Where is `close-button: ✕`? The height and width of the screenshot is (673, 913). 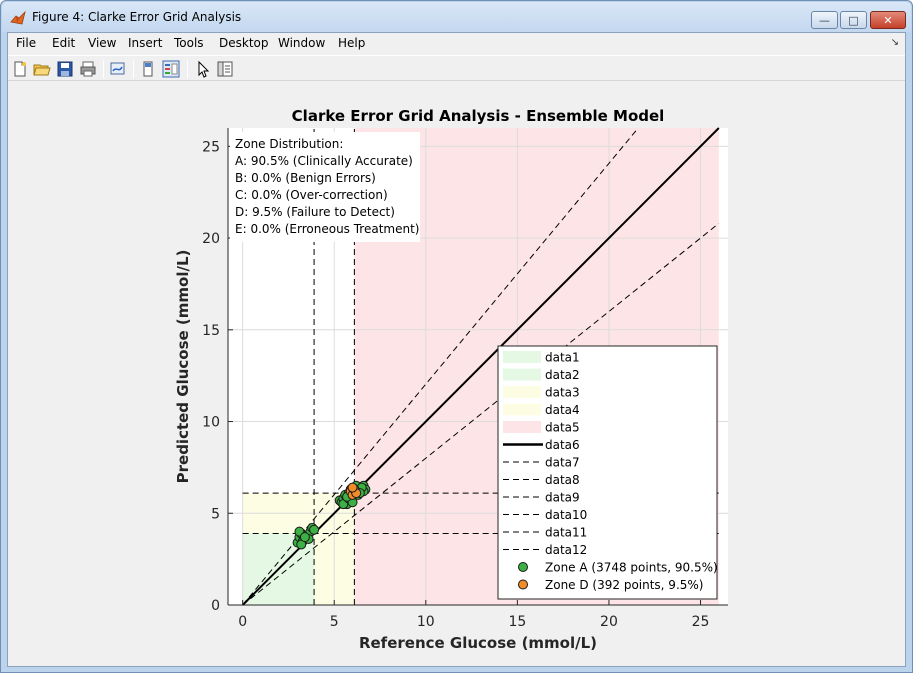 close-button: ✕ is located at coordinates (888, 20).